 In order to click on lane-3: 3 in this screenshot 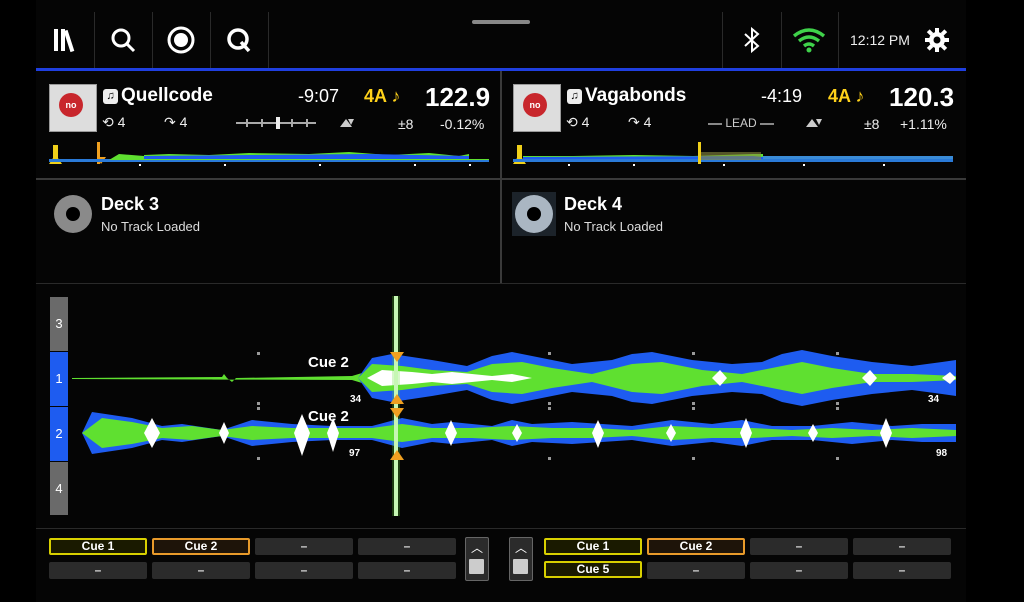, I will do `click(59, 324)`.